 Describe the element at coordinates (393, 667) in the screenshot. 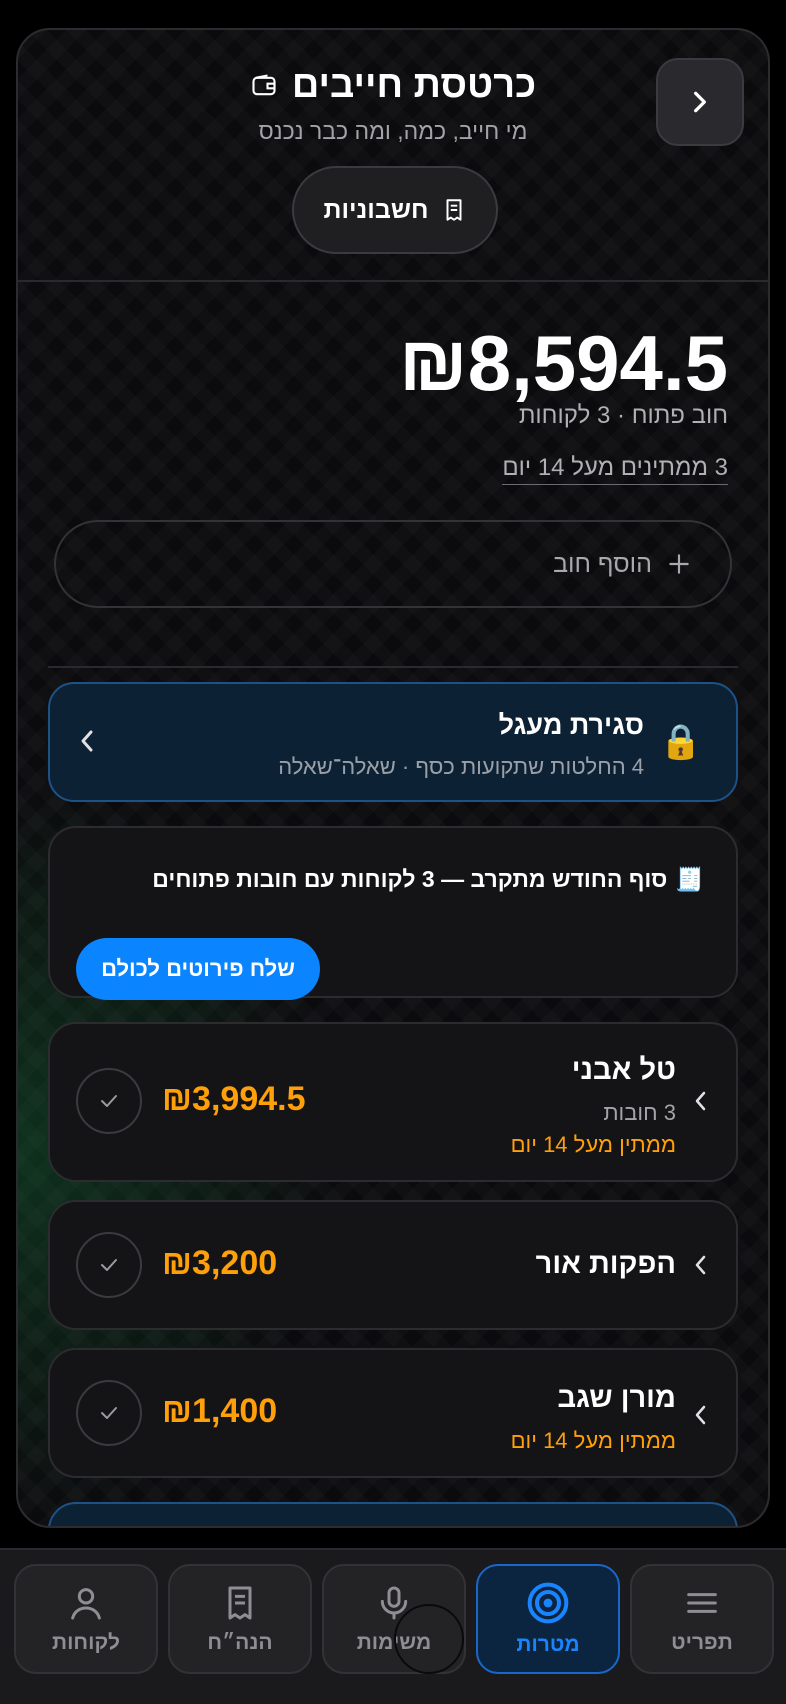

I see `divider` at that location.